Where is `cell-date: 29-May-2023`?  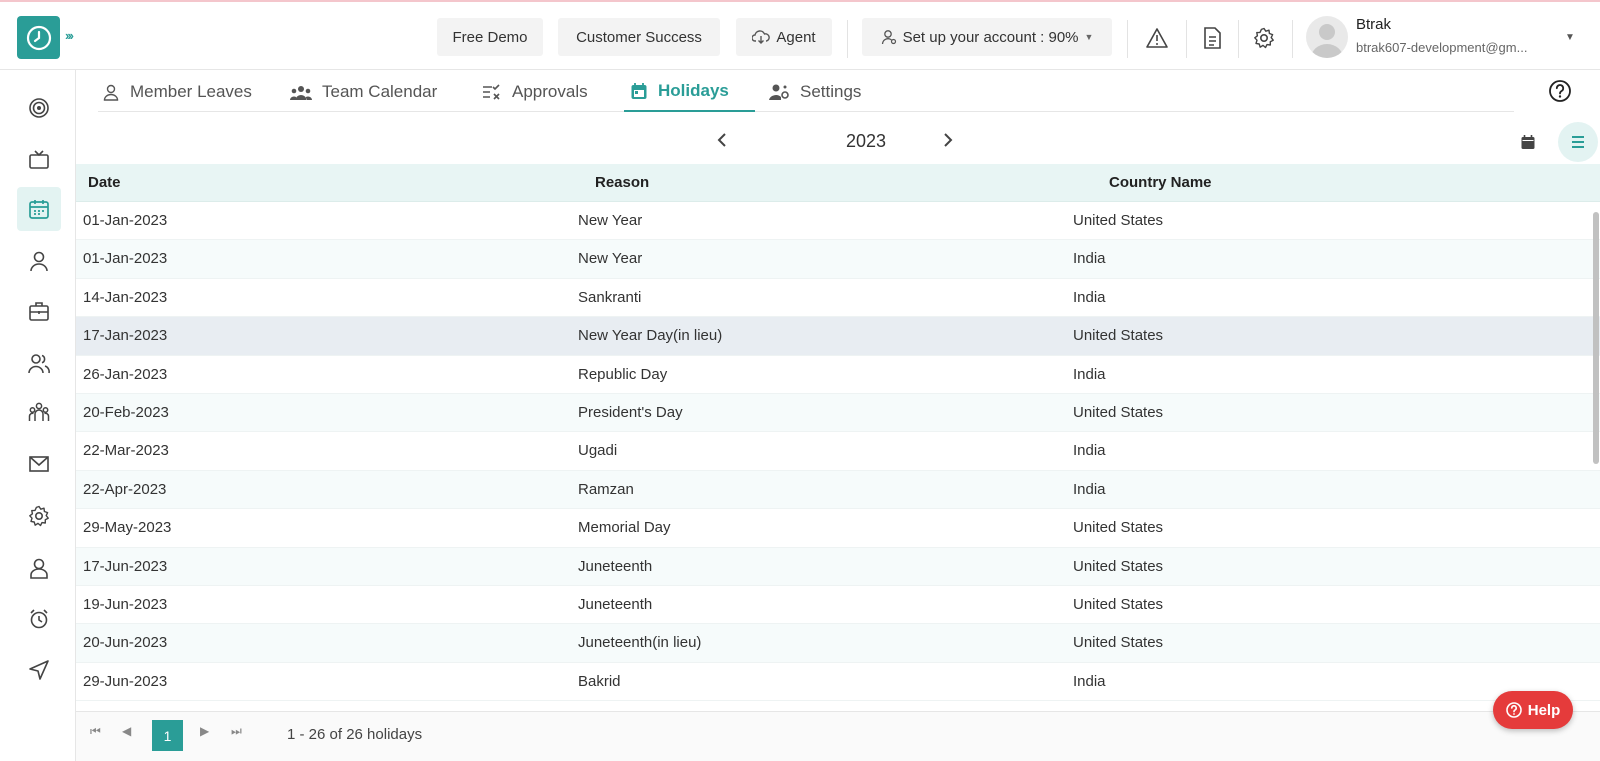 cell-date: 29-May-2023 is located at coordinates (127, 528).